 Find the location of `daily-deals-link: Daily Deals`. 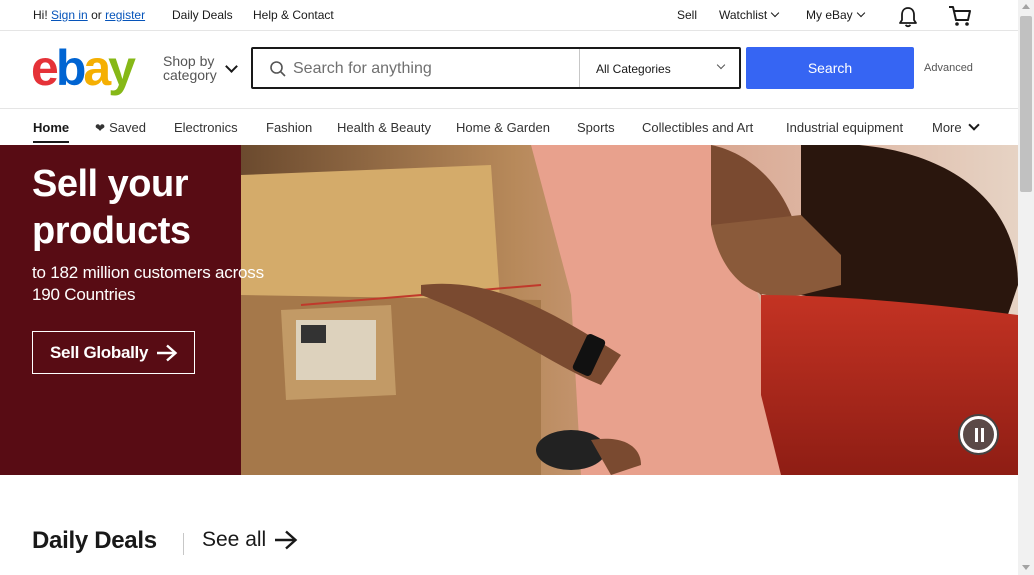

daily-deals-link: Daily Deals is located at coordinates (202, 15).